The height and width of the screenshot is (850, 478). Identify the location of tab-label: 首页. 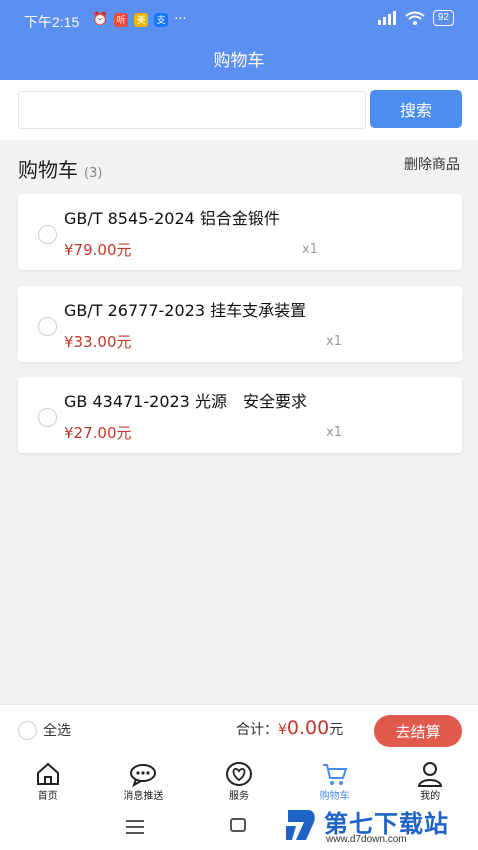
(47, 796).